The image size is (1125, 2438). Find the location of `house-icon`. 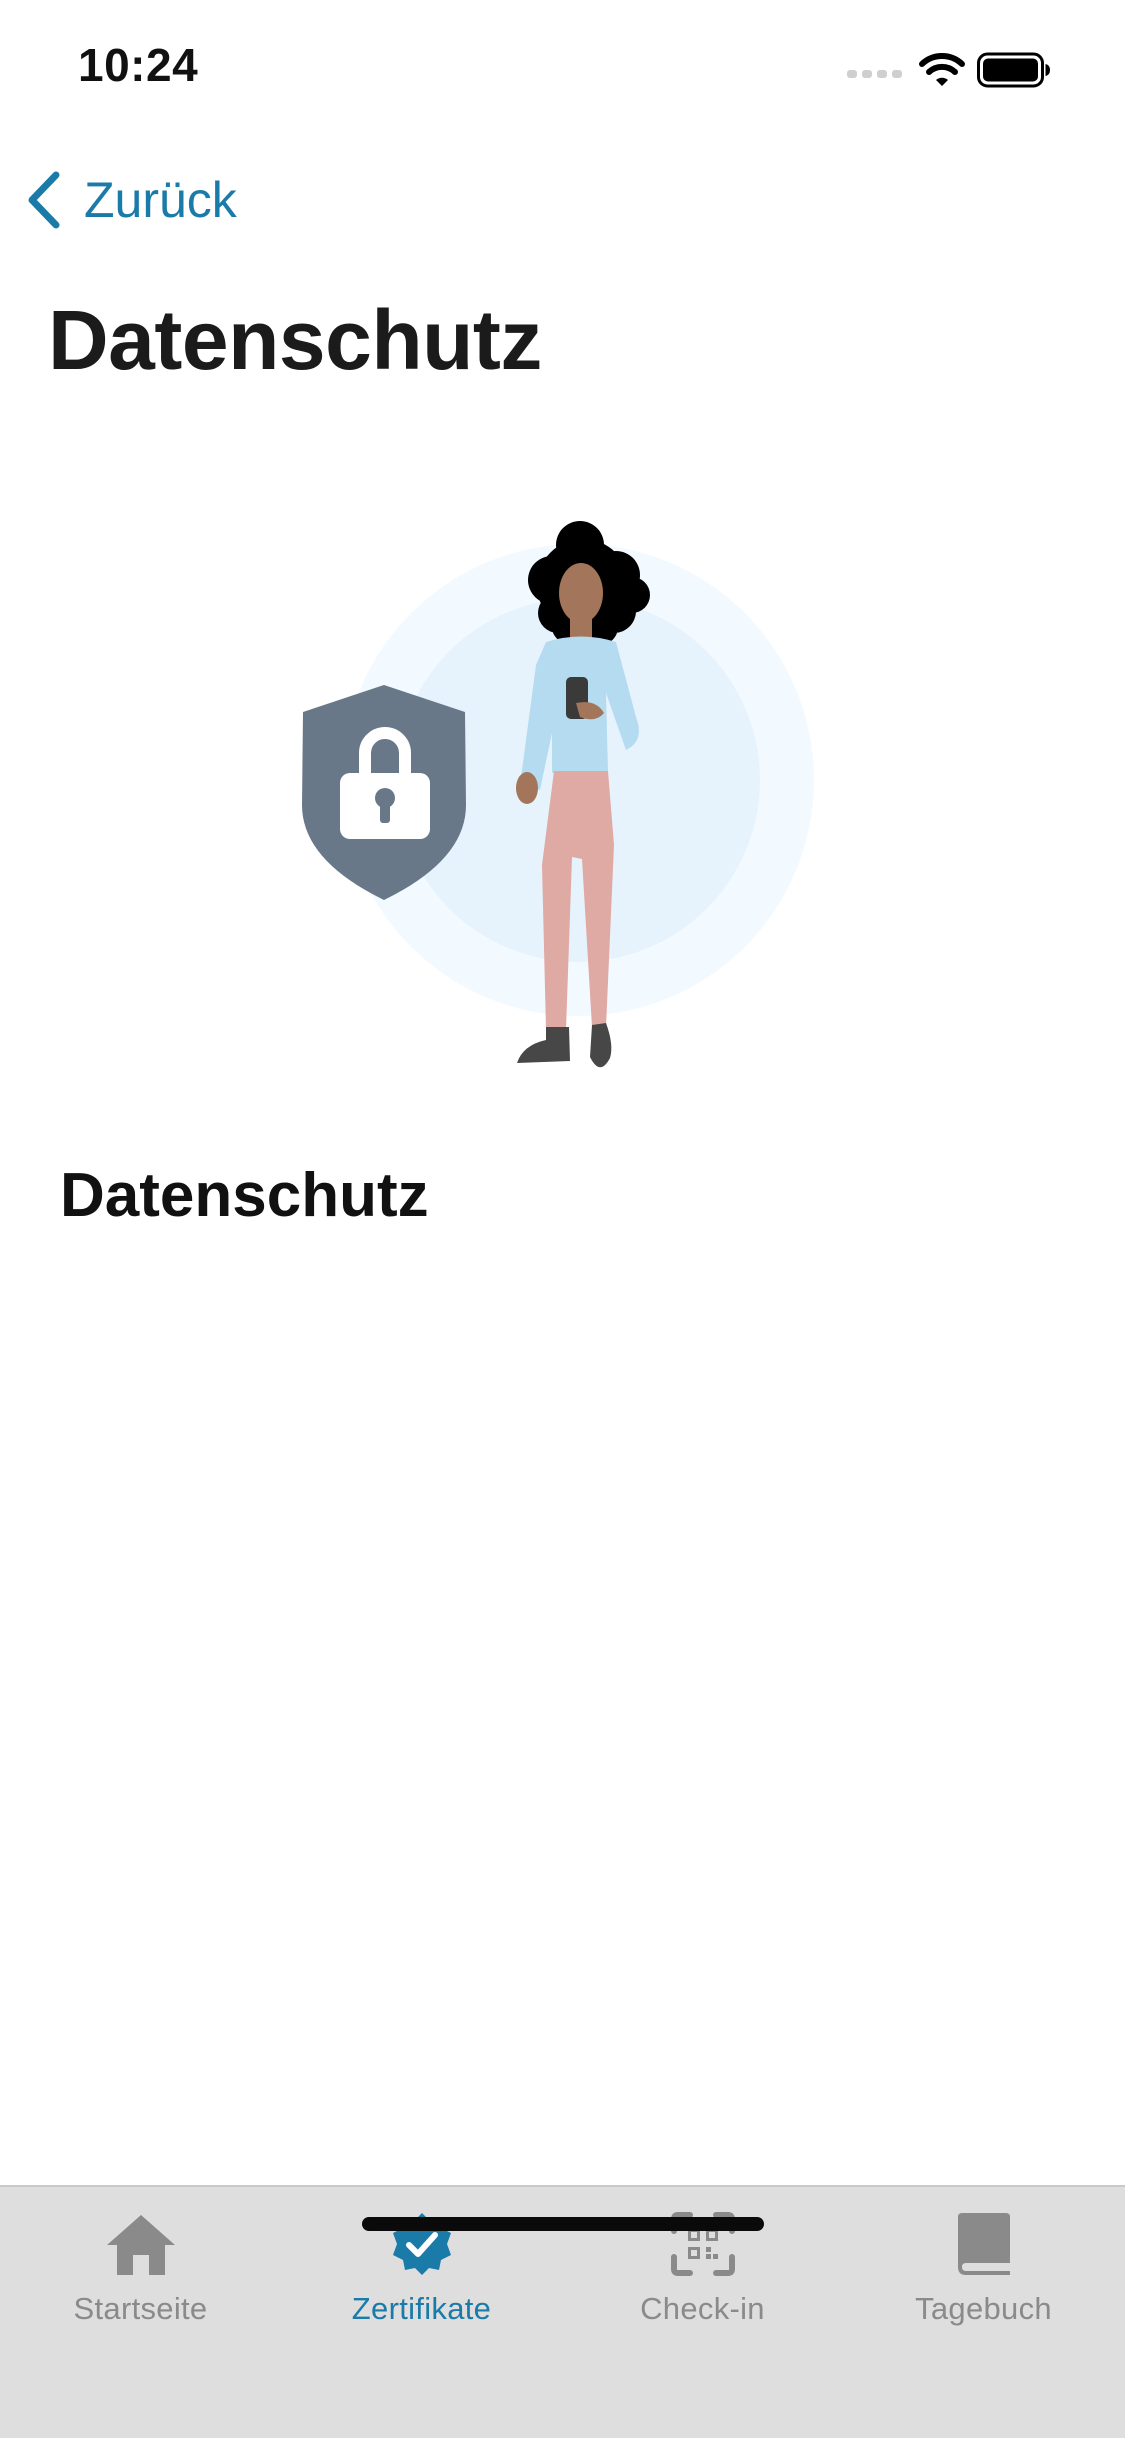

house-icon is located at coordinates (140, 2245).